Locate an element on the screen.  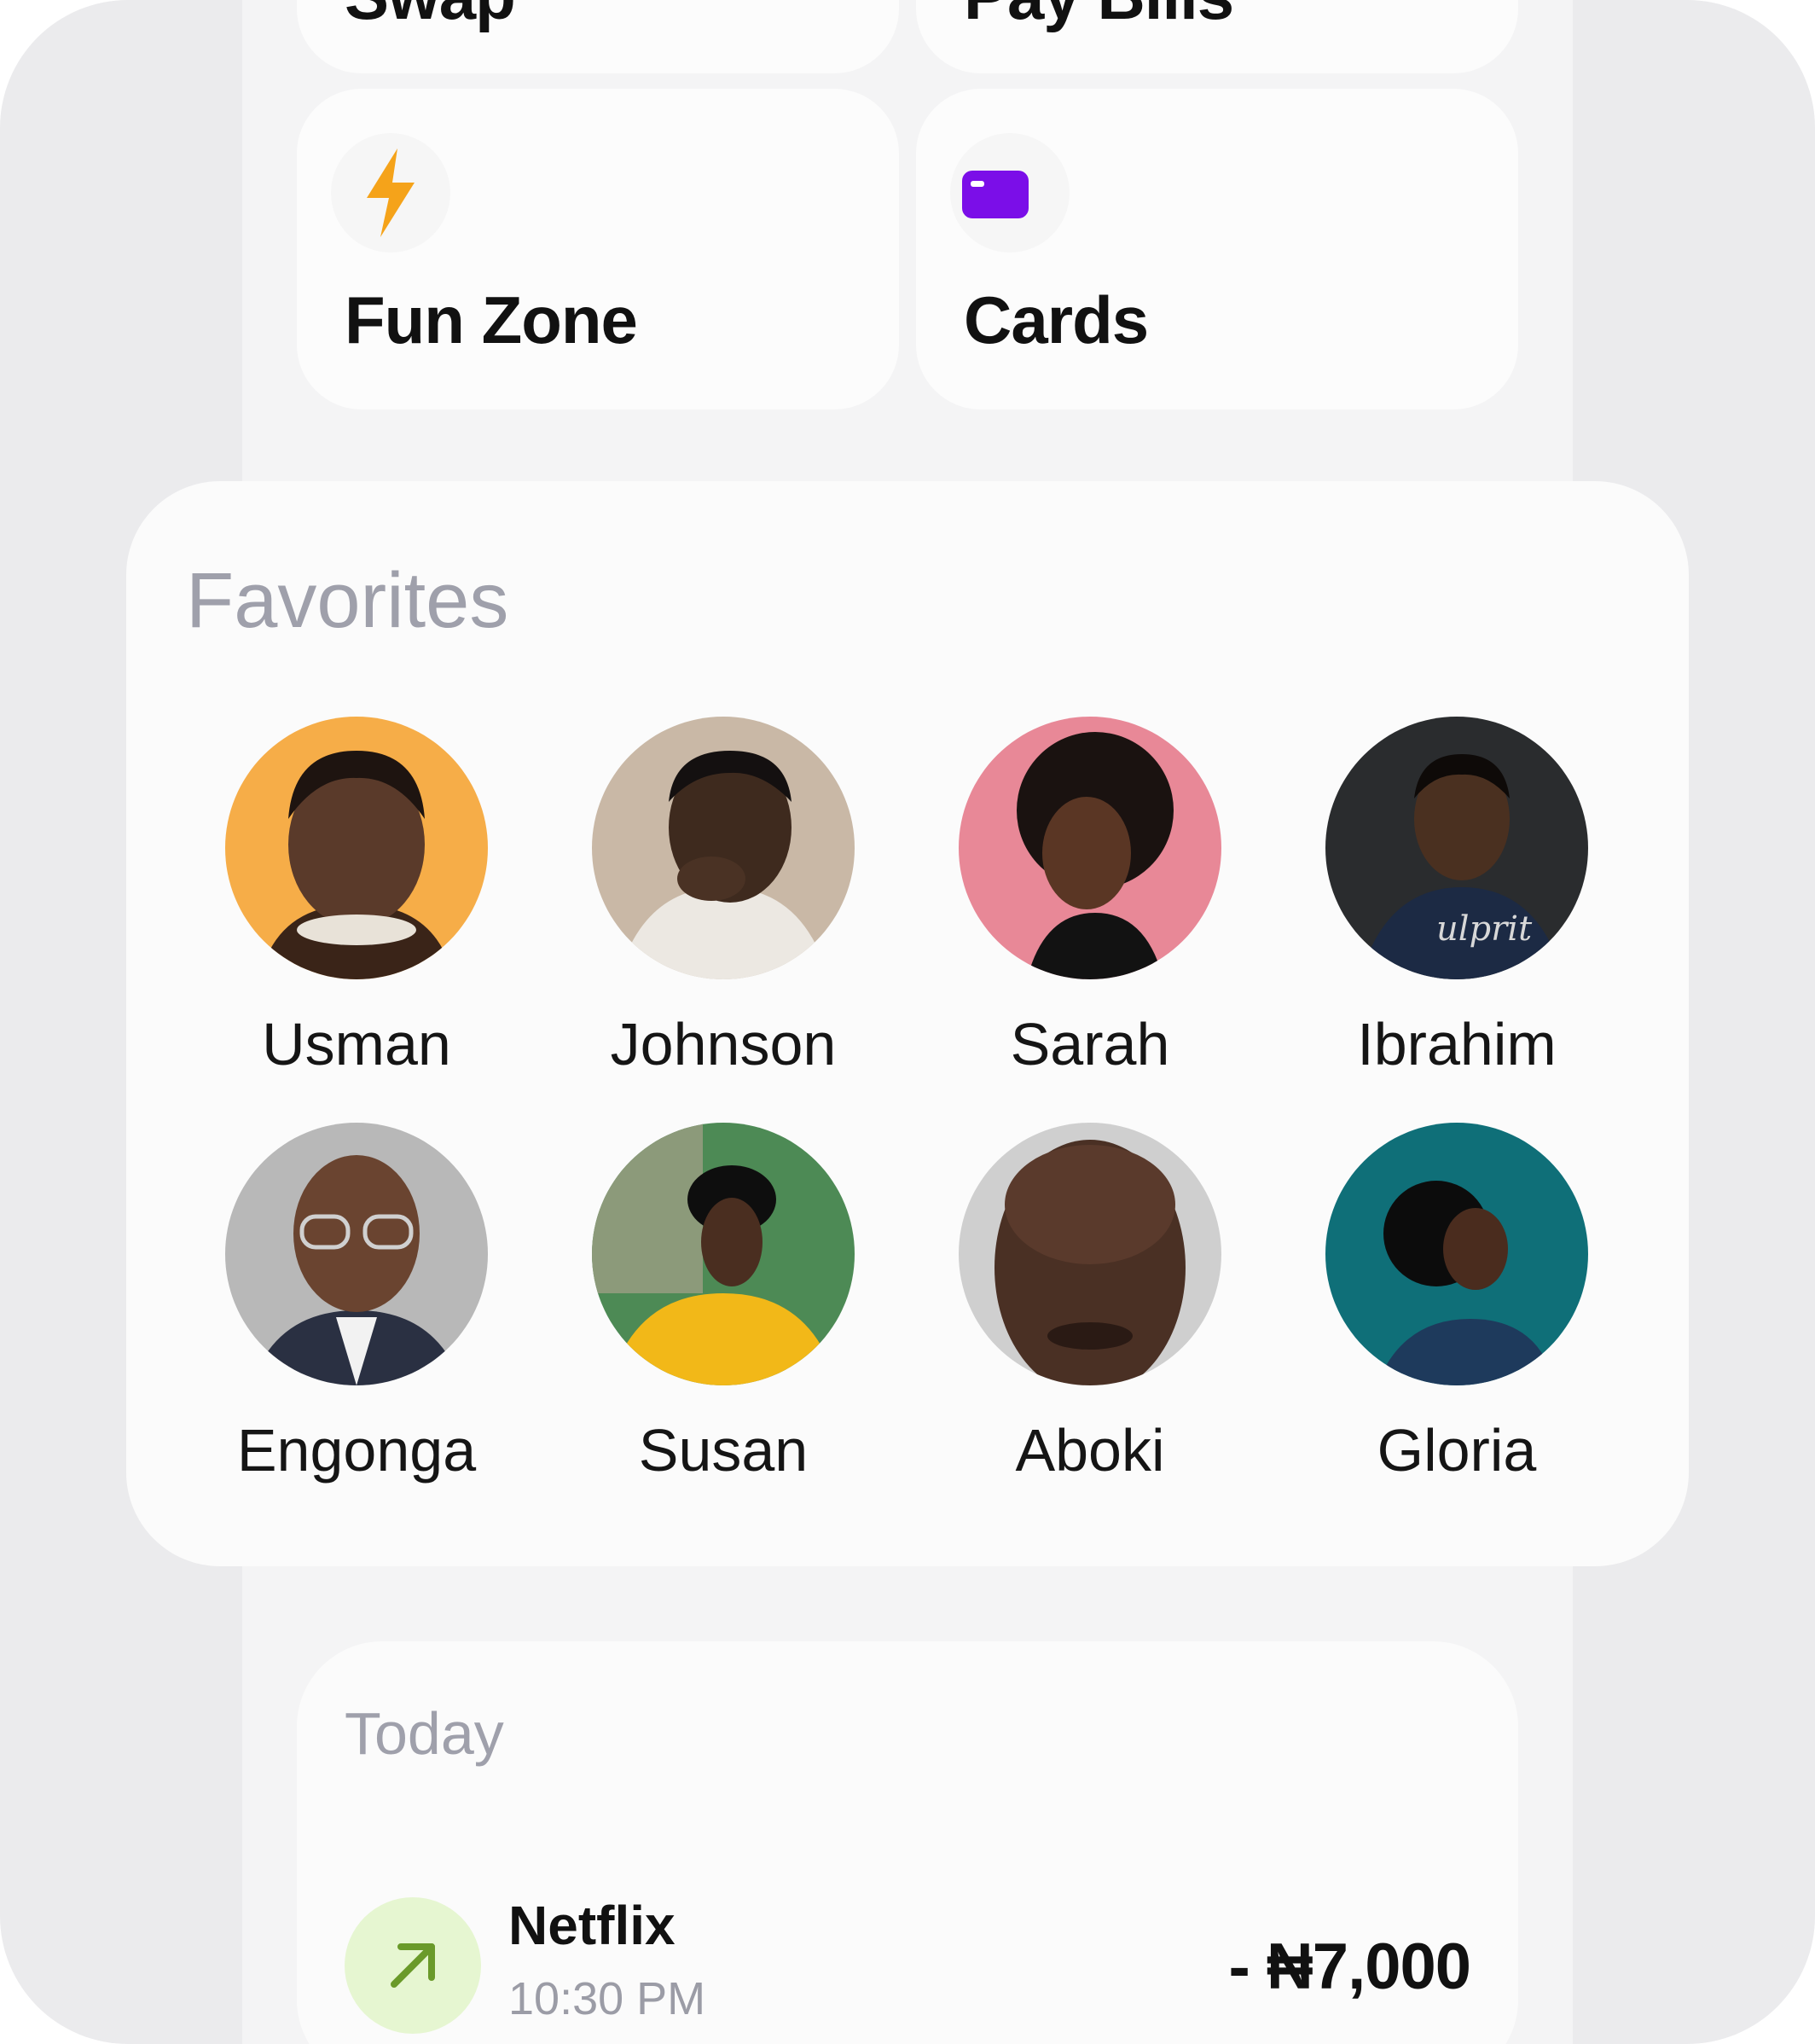
card-icon is located at coordinates (995, 194).